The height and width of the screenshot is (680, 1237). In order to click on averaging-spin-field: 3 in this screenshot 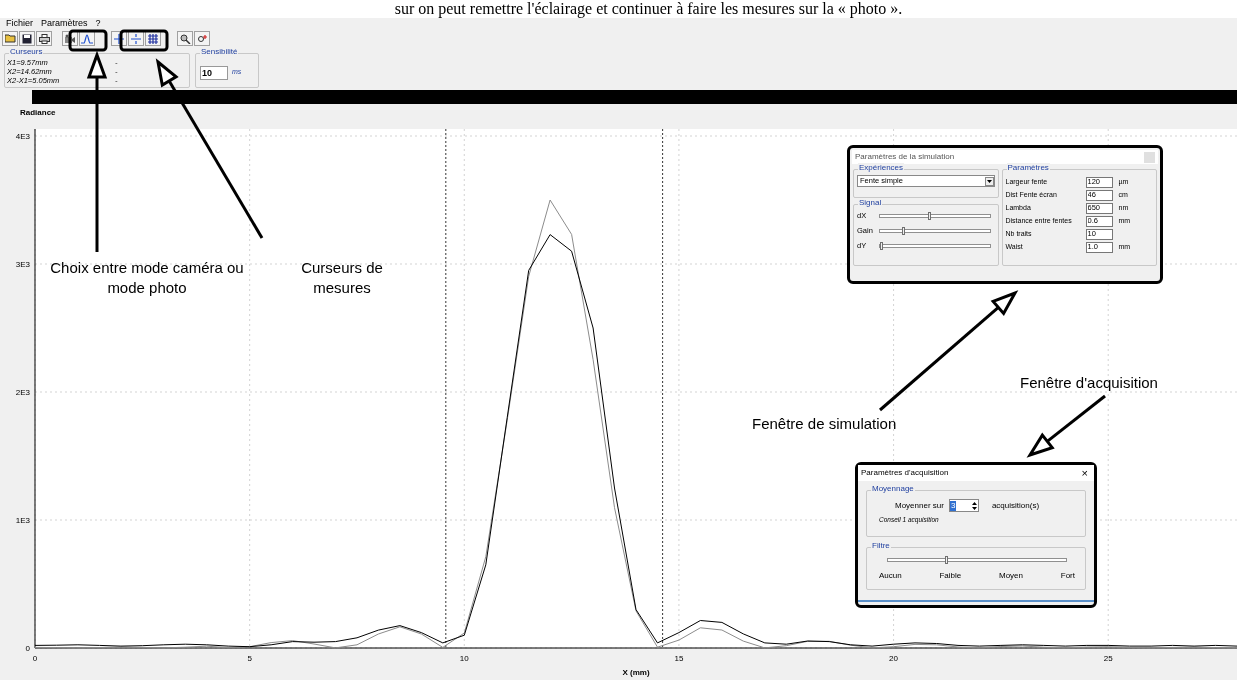, I will do `click(963, 505)`.